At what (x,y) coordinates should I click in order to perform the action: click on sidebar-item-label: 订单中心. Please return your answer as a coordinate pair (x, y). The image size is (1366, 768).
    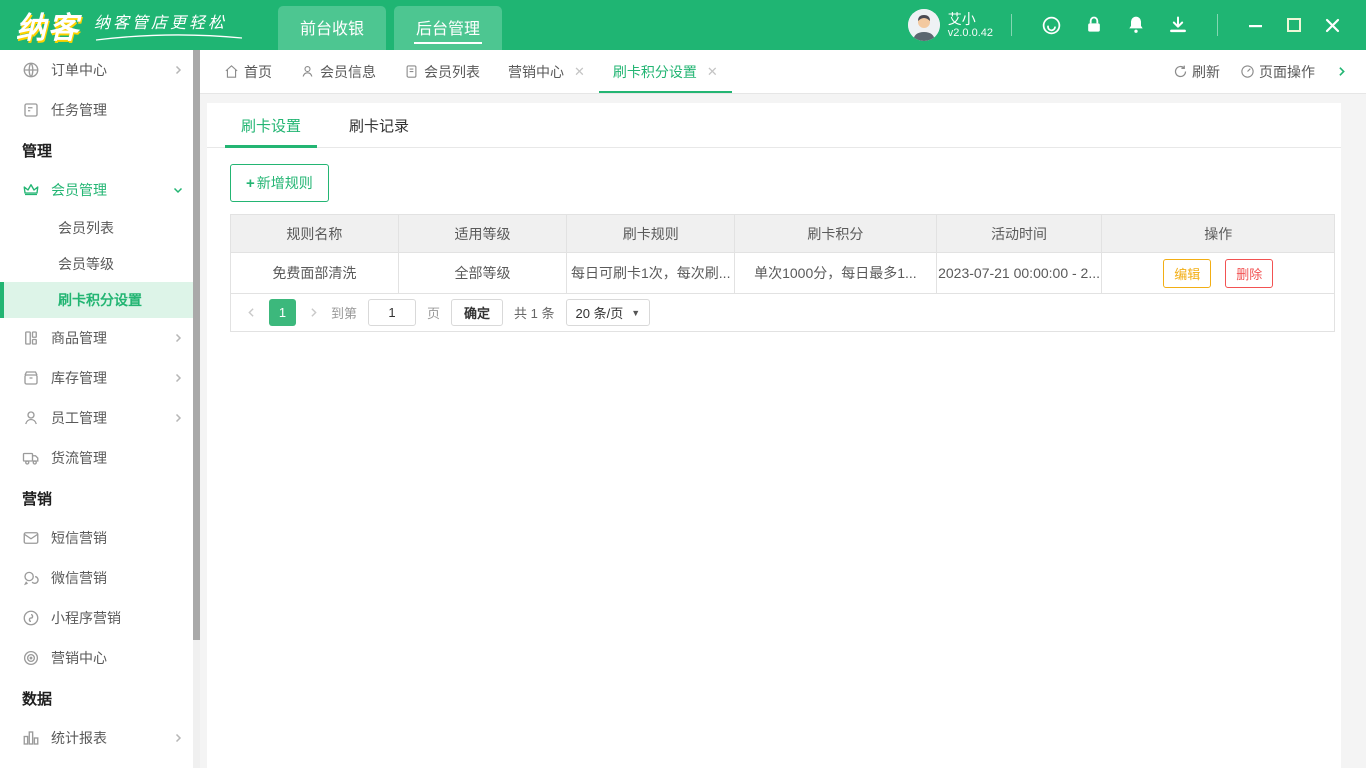
    Looking at the image, I should click on (79, 70).